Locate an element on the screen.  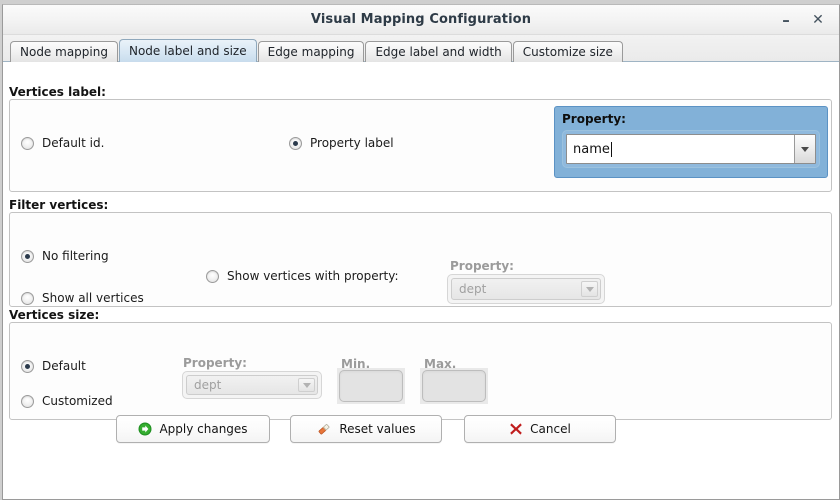
size-property-combo: dept is located at coordinates (252, 385).